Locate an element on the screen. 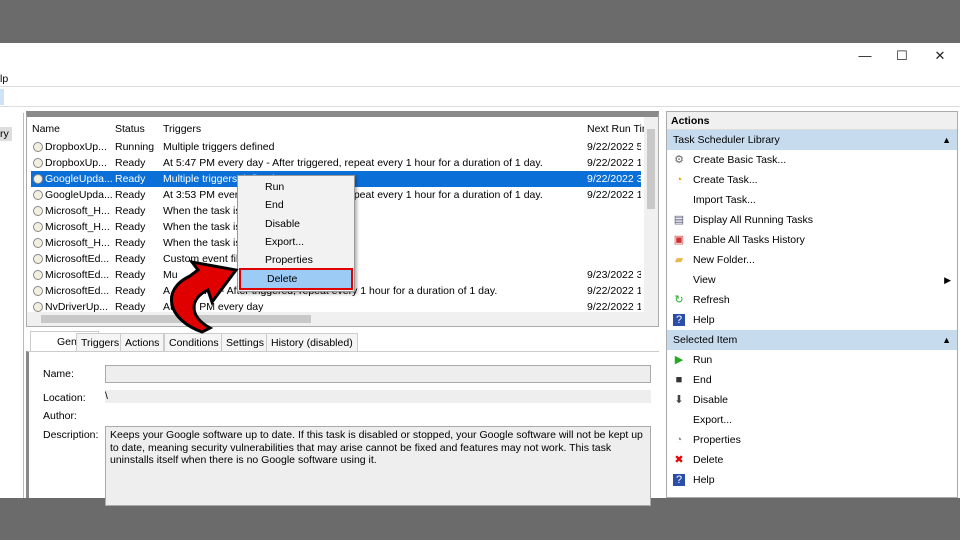 Image resolution: width=960 pixels, height=540 pixels. action-label: Disable is located at coordinates (711, 400).